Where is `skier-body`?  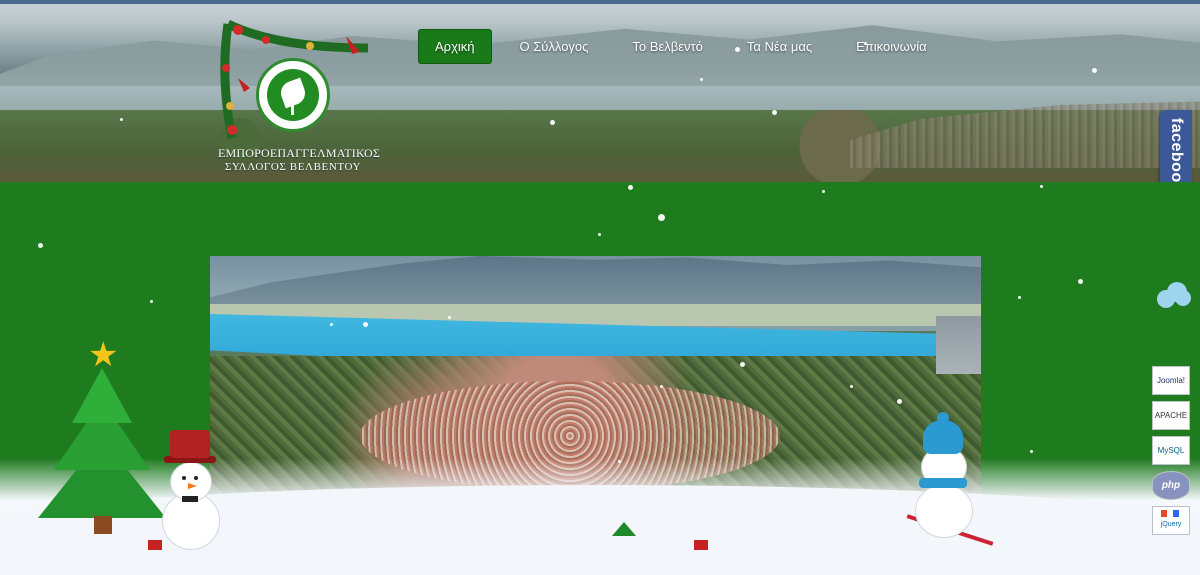
skier-body is located at coordinates (944, 511).